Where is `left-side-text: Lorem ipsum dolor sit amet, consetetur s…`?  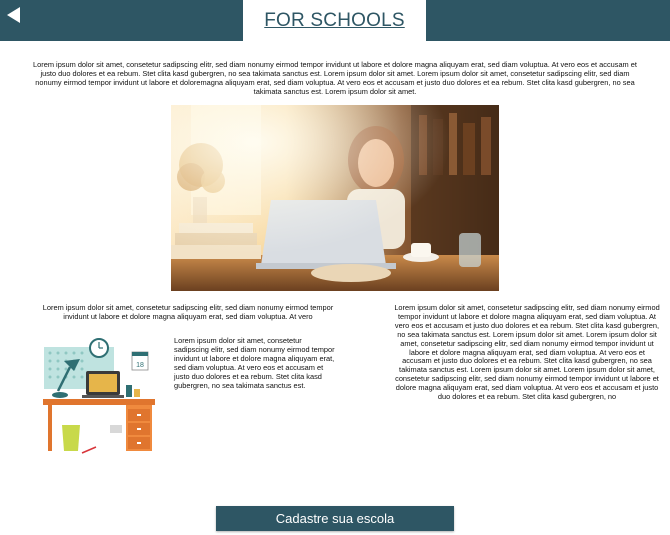
left-side-text: Lorem ipsum dolor sit amet, consetetur s… is located at coordinates (254, 363).